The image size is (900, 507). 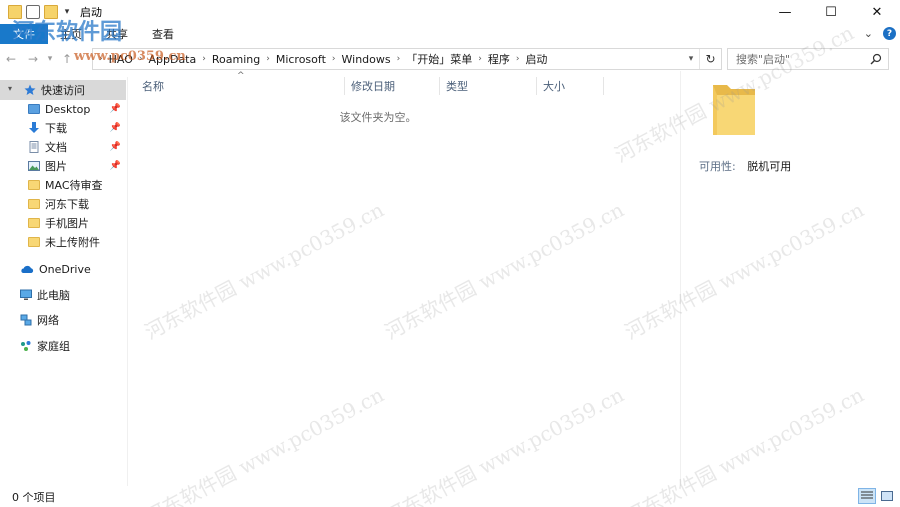 I want to click on address-history-chevron-icon: ▾, so click(x=691, y=59).